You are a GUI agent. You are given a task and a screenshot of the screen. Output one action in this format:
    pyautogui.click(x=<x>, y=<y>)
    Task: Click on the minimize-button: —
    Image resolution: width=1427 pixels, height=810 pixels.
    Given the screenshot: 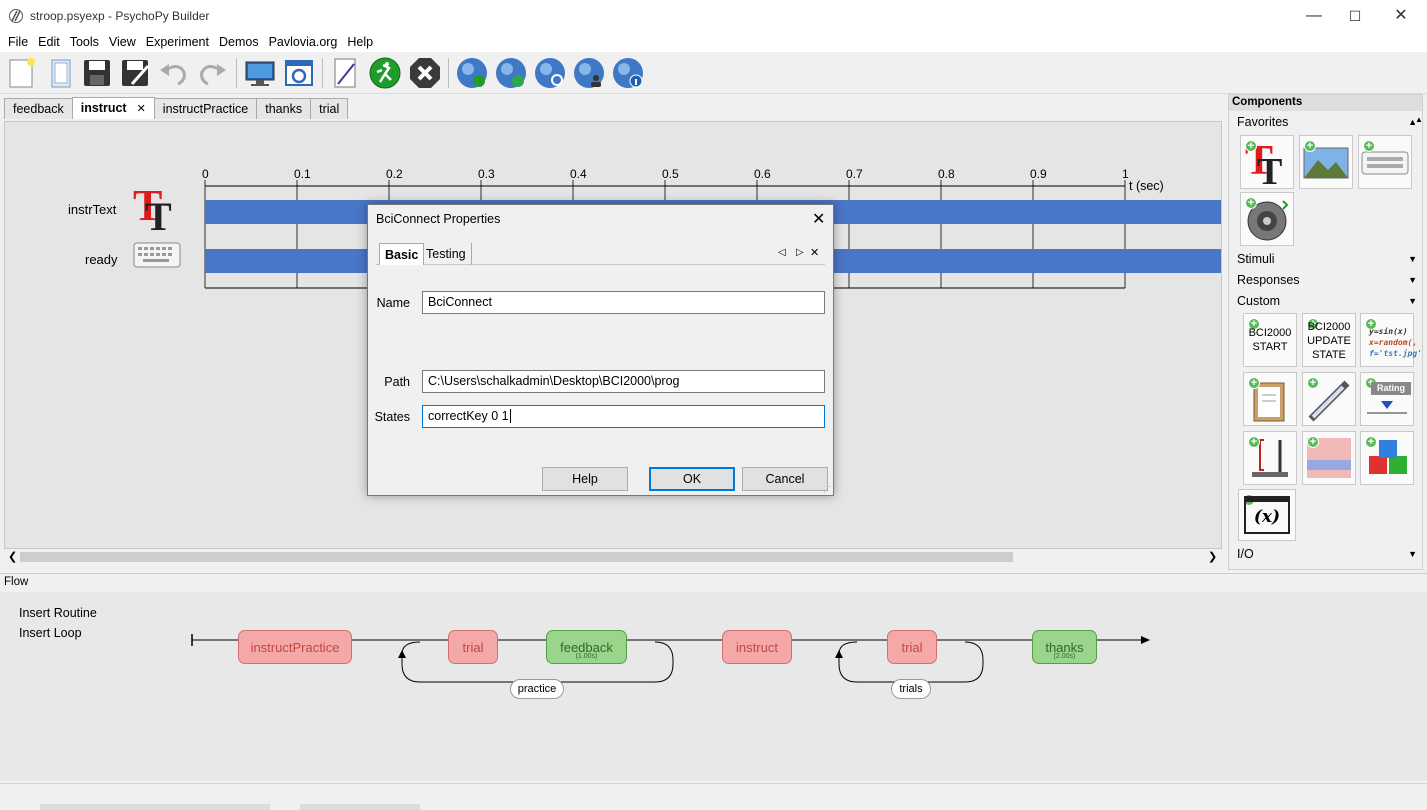 What is the action you would take?
    pyautogui.click(x=1314, y=16)
    